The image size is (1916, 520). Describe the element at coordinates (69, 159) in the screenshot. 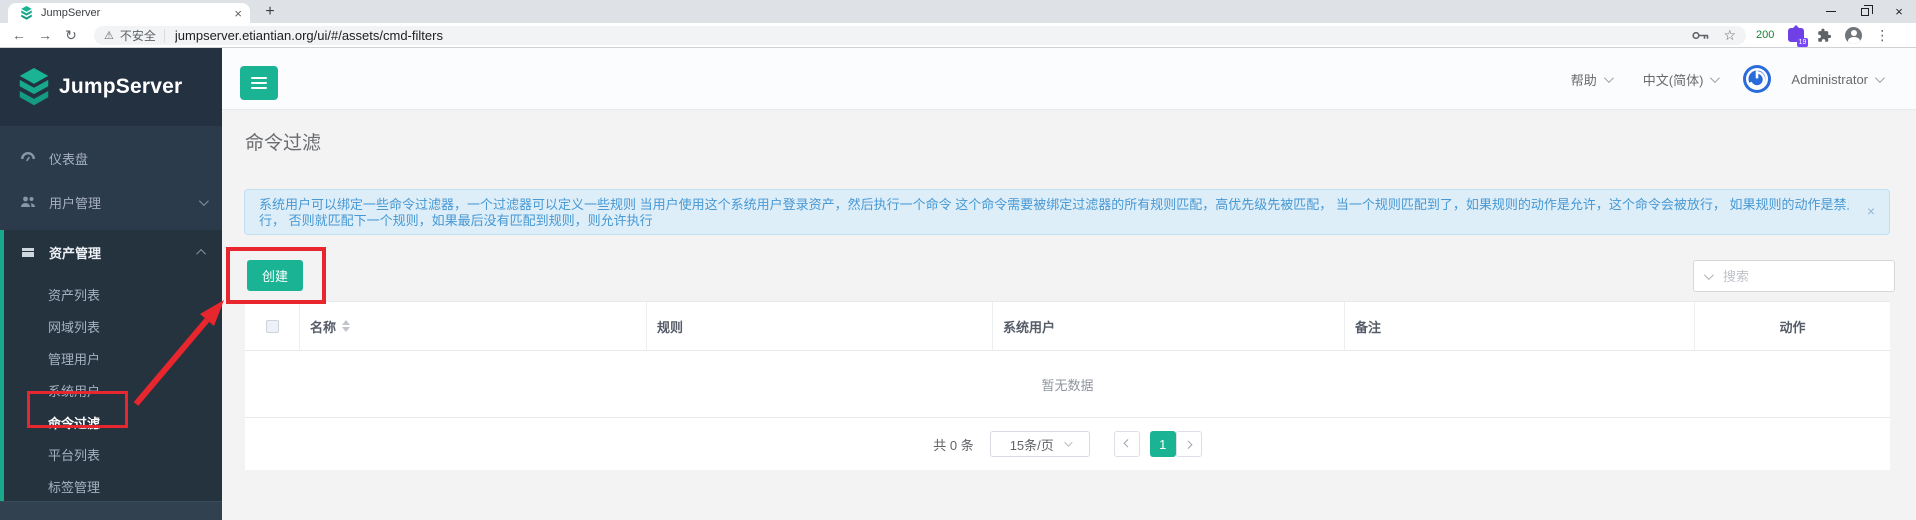

I see `sidebar-item-label: 仪表盘` at that location.